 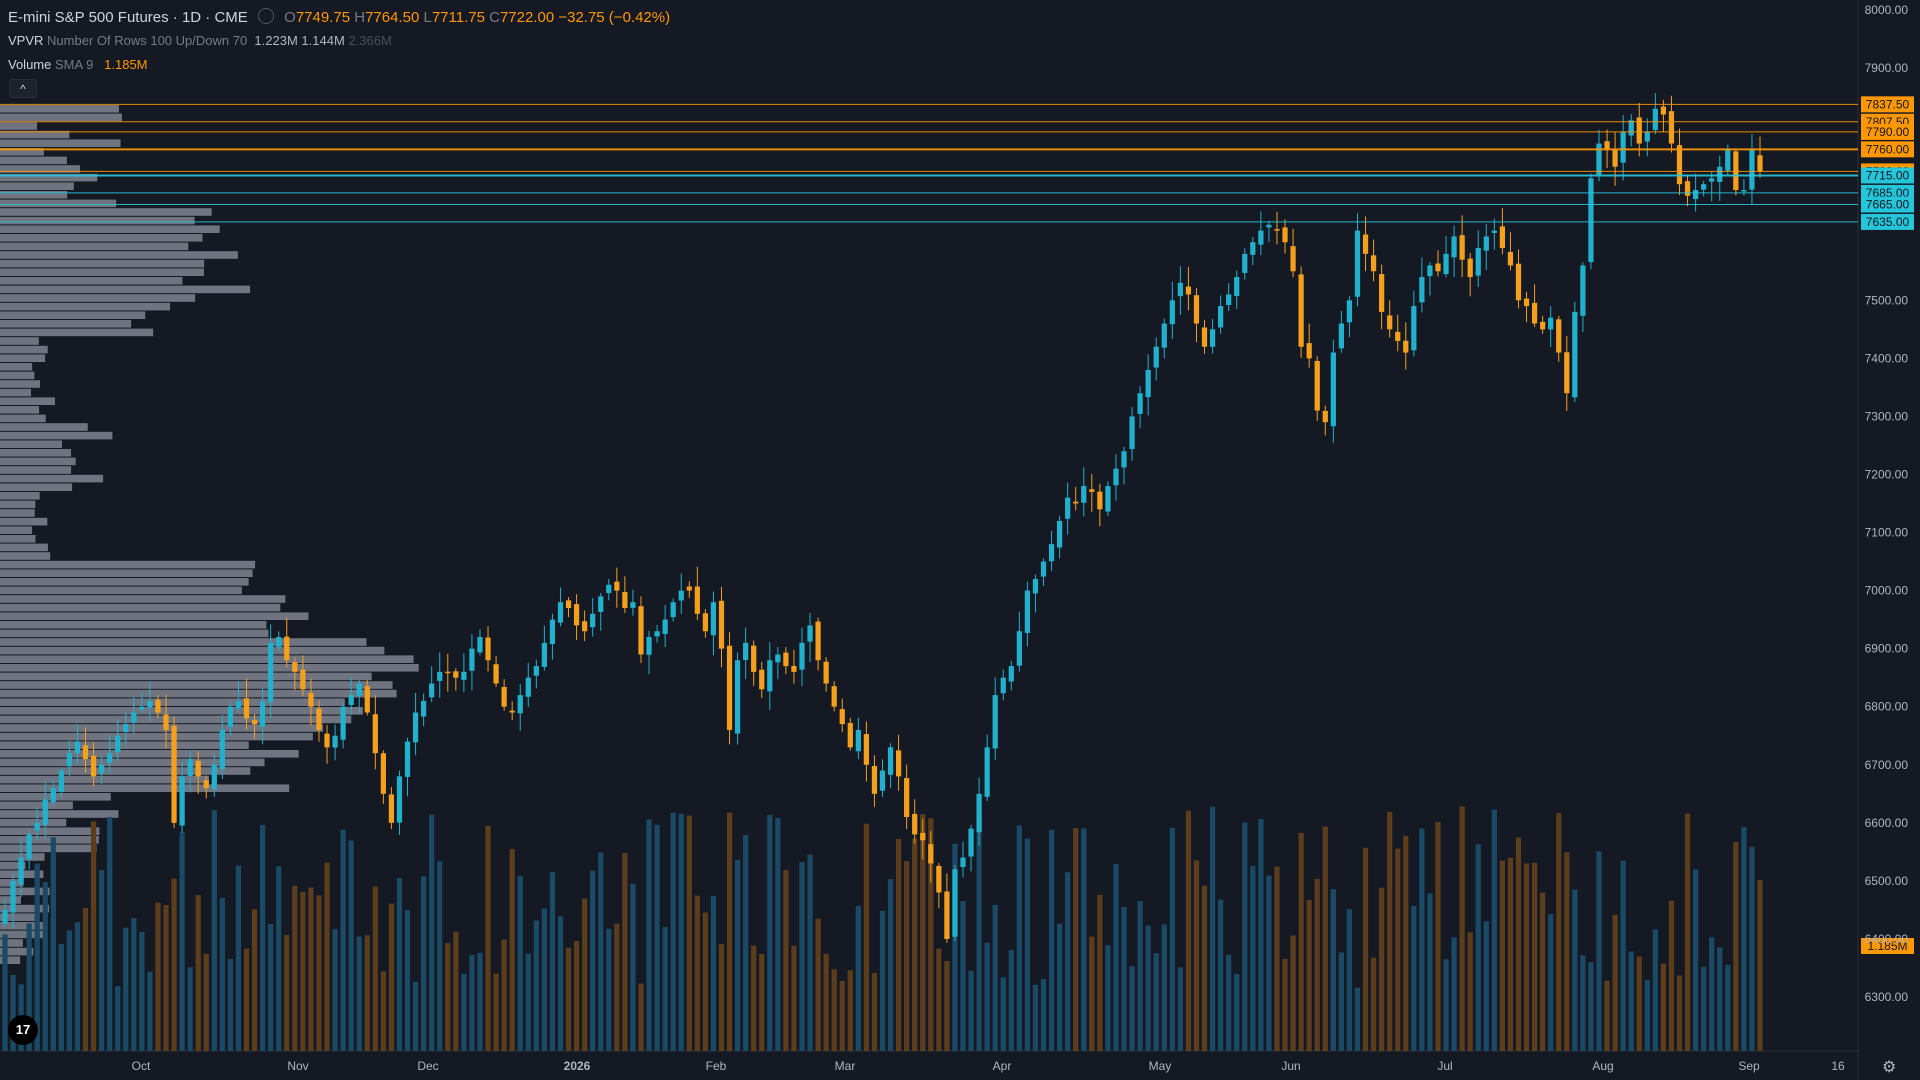 I want to click on tradingview-logo-icon: 17, so click(x=23, y=1030).